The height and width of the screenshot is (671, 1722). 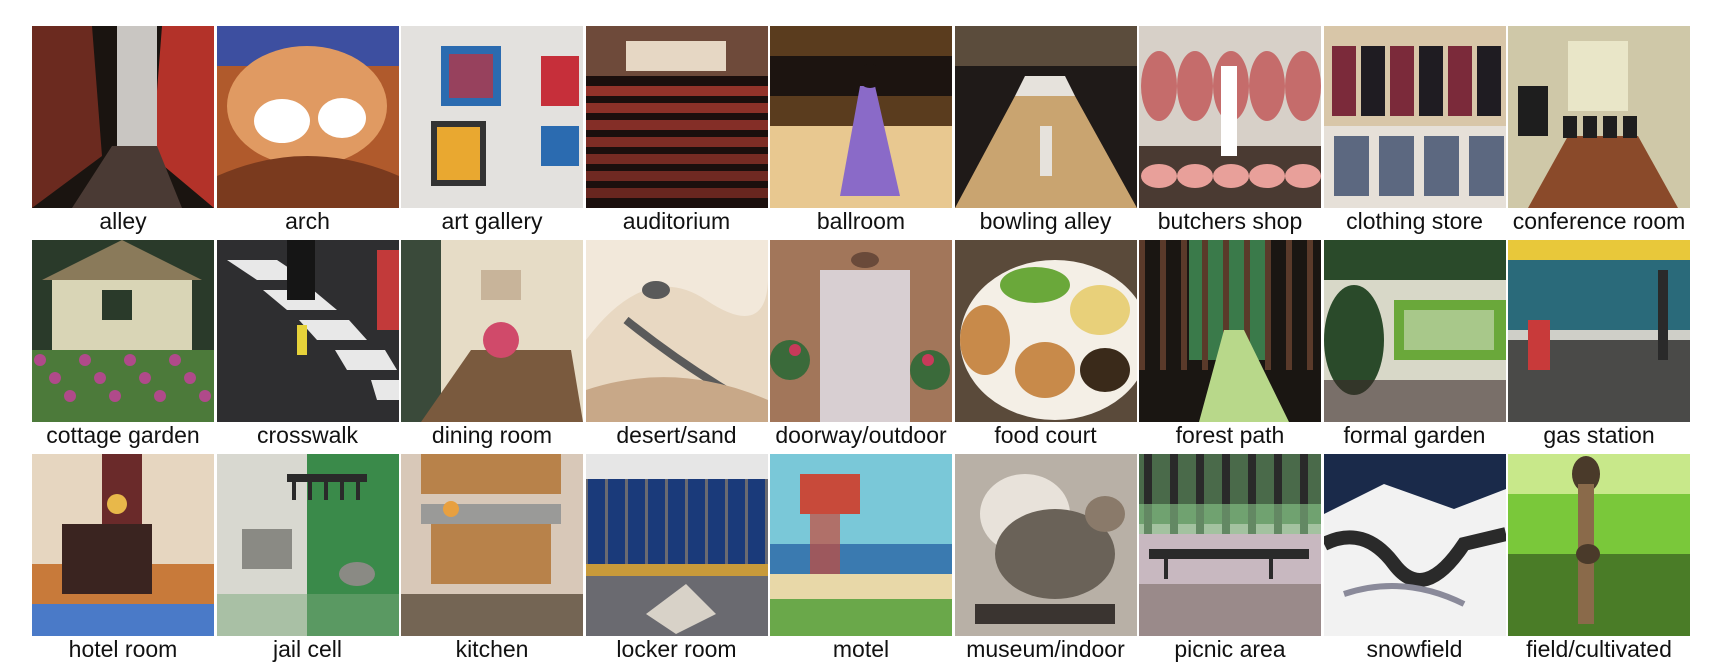 I want to click on scene-cell-snowfield: snowfield, so click(x=1414, y=561).